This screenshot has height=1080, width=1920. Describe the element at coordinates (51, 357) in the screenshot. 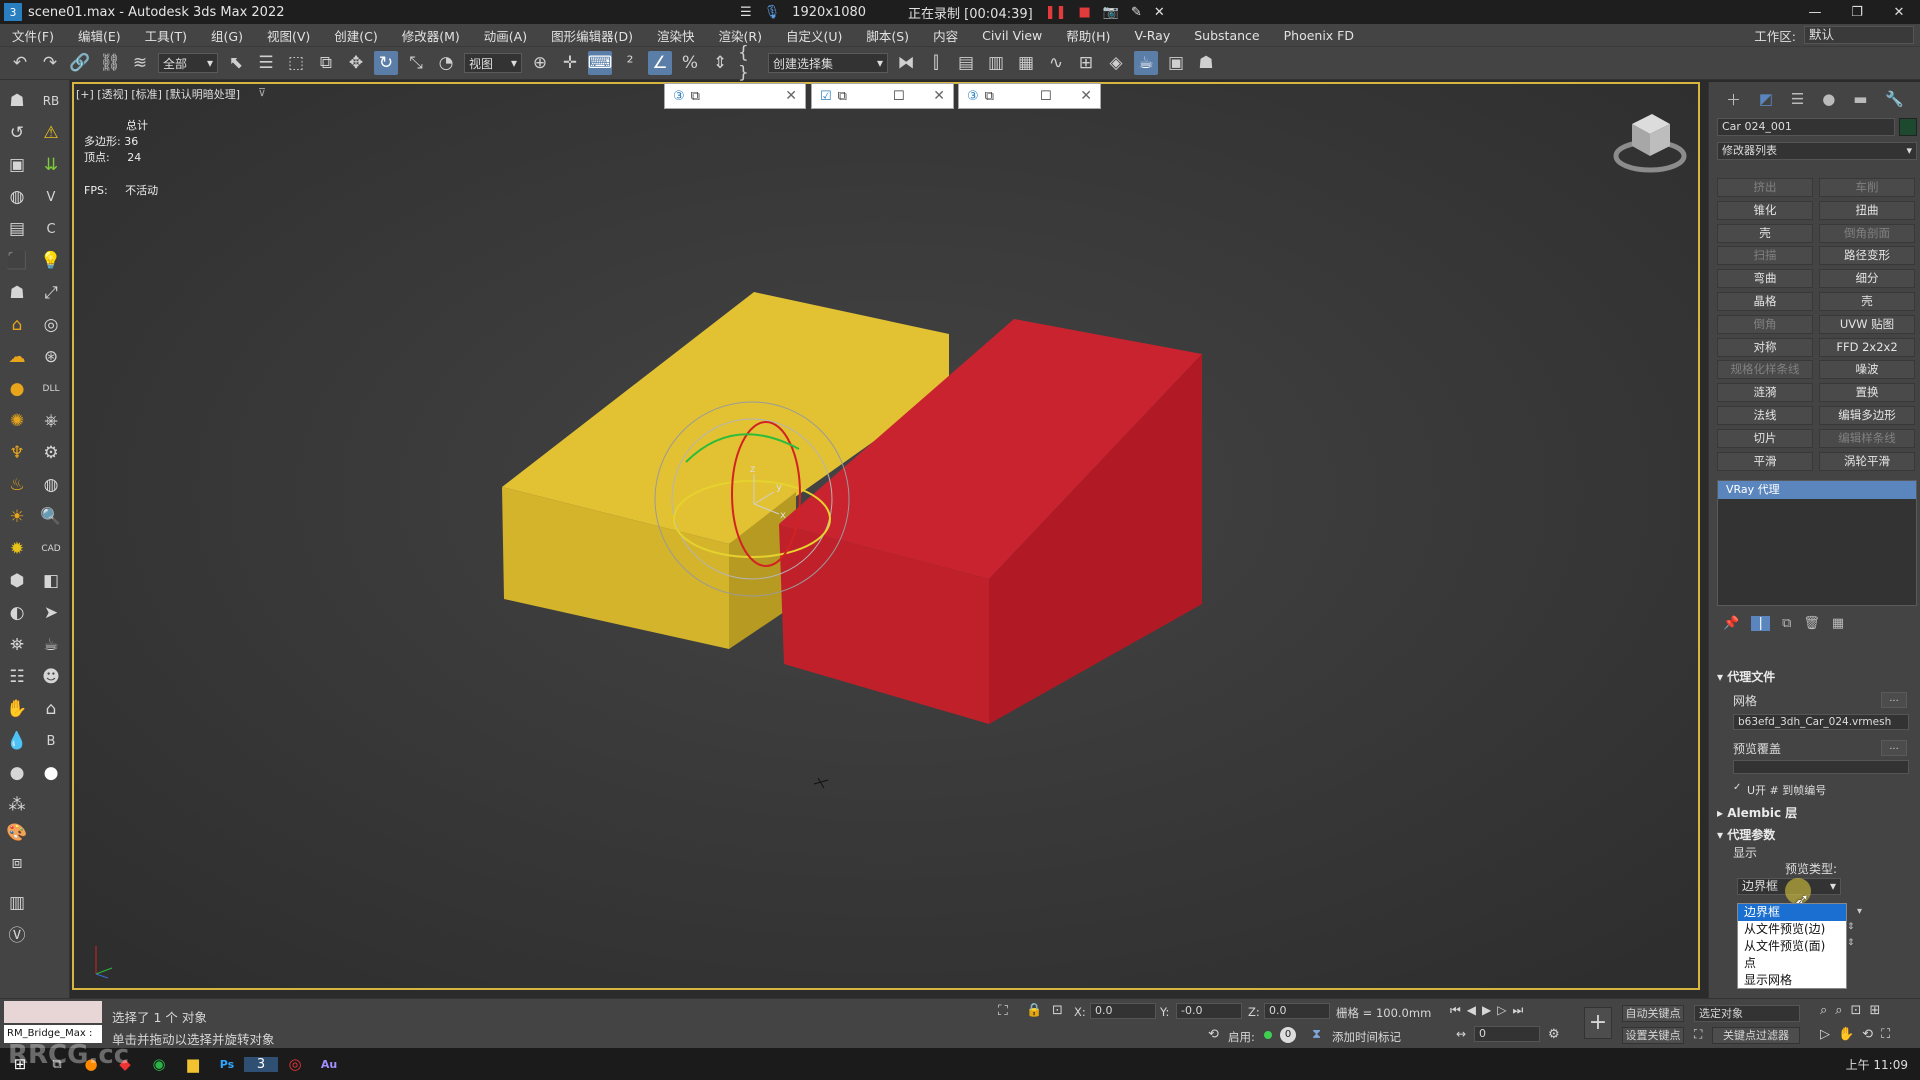

I see `grid-tool-icon: ⊛` at that location.